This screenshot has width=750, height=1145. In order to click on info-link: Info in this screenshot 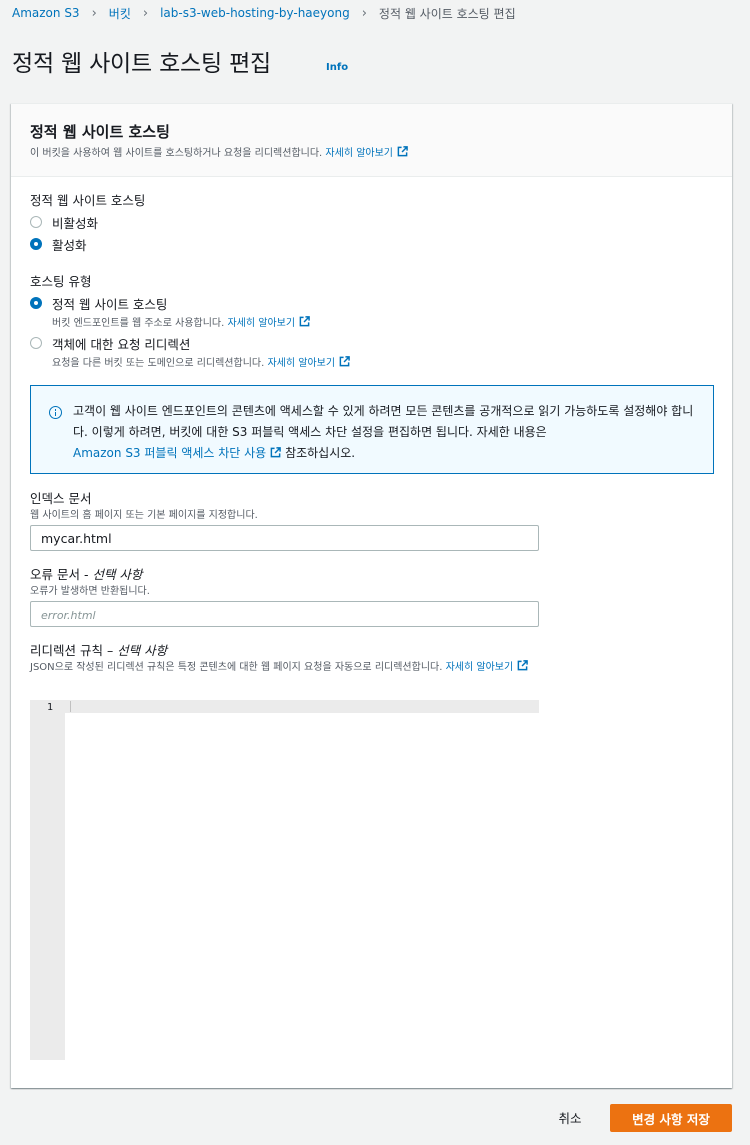, I will do `click(337, 67)`.